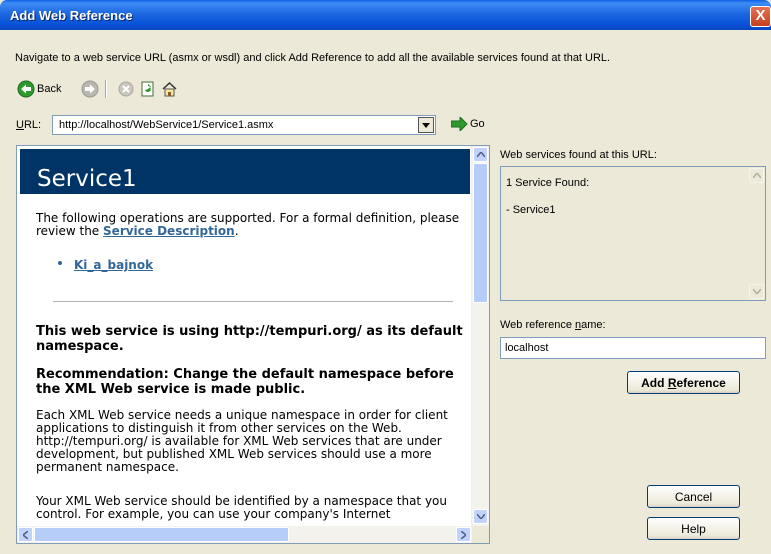 The width and height of the screenshot is (771, 554). I want to click on go-button: Go, so click(468, 124).